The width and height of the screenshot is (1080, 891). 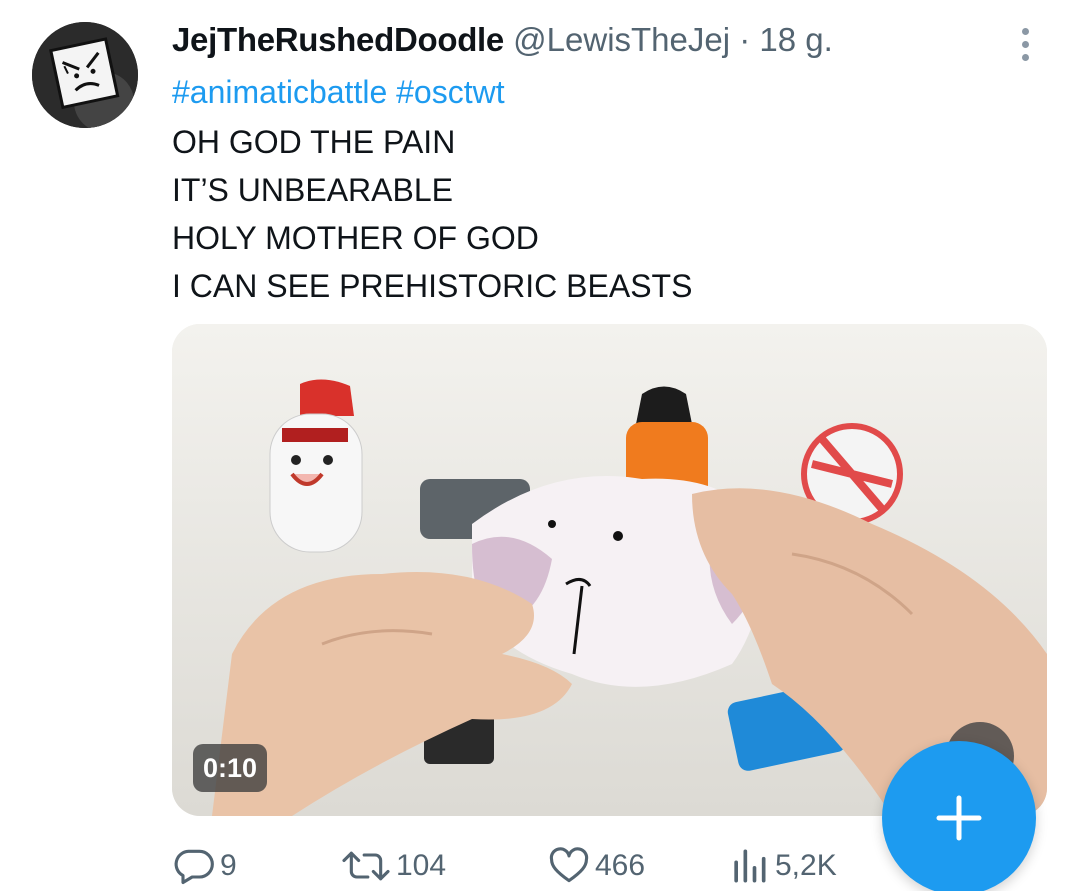 I want to click on user-handle: @LewisTheJej, so click(x=621, y=39).